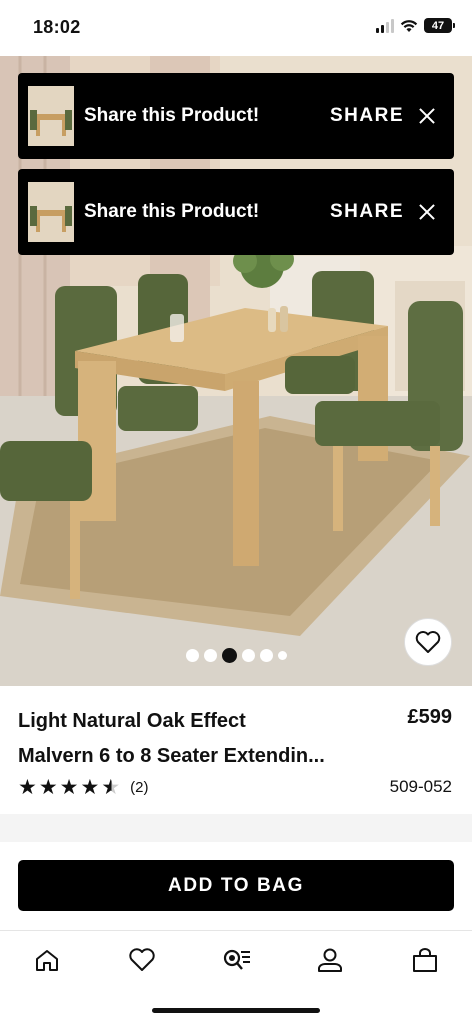 The width and height of the screenshot is (472, 1024). Describe the element at coordinates (430, 717) in the screenshot. I see `product-price: £599` at that location.